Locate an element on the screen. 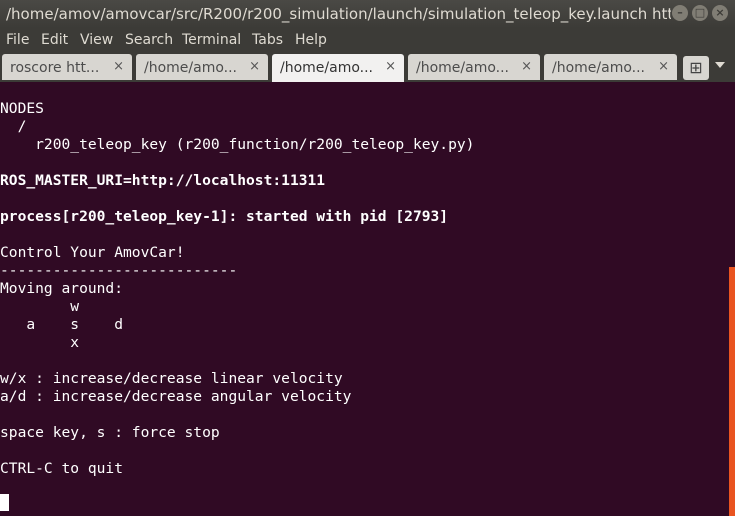 The width and height of the screenshot is (735, 516). terminal-line: a s d is located at coordinates (62, 324).